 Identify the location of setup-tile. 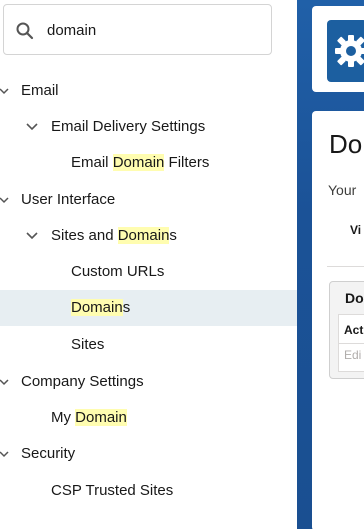
(345, 51).